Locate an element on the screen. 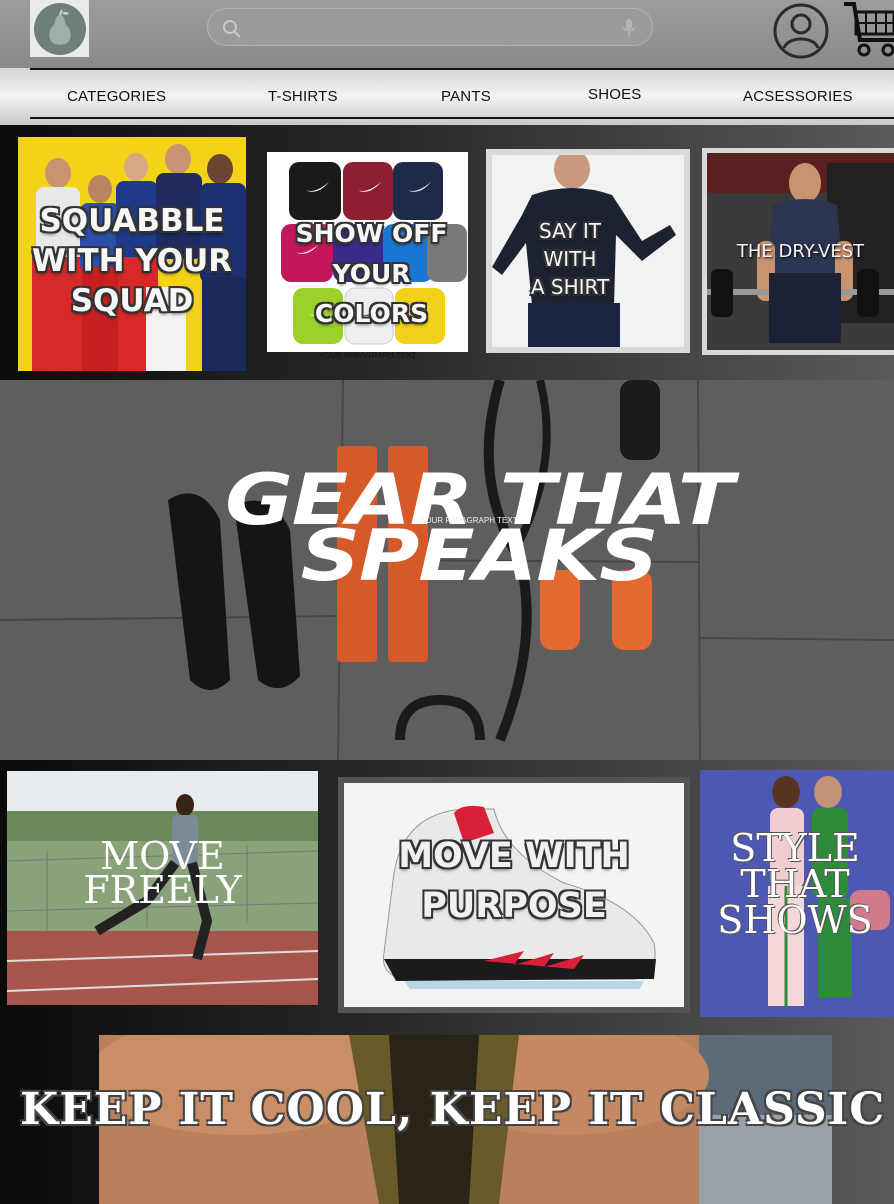 The image size is (894, 1204). shopping-cart-icon is located at coordinates (868, 32).